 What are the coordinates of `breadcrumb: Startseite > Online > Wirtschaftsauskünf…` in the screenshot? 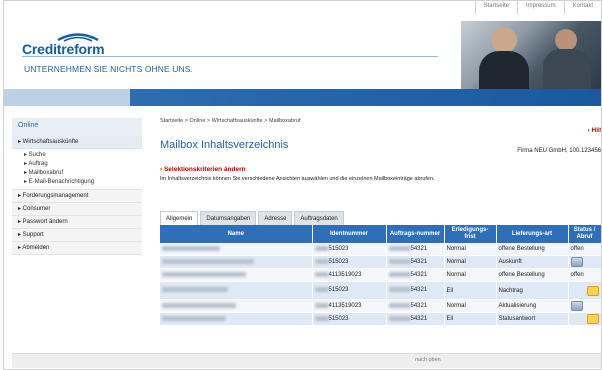 It's located at (380, 121).